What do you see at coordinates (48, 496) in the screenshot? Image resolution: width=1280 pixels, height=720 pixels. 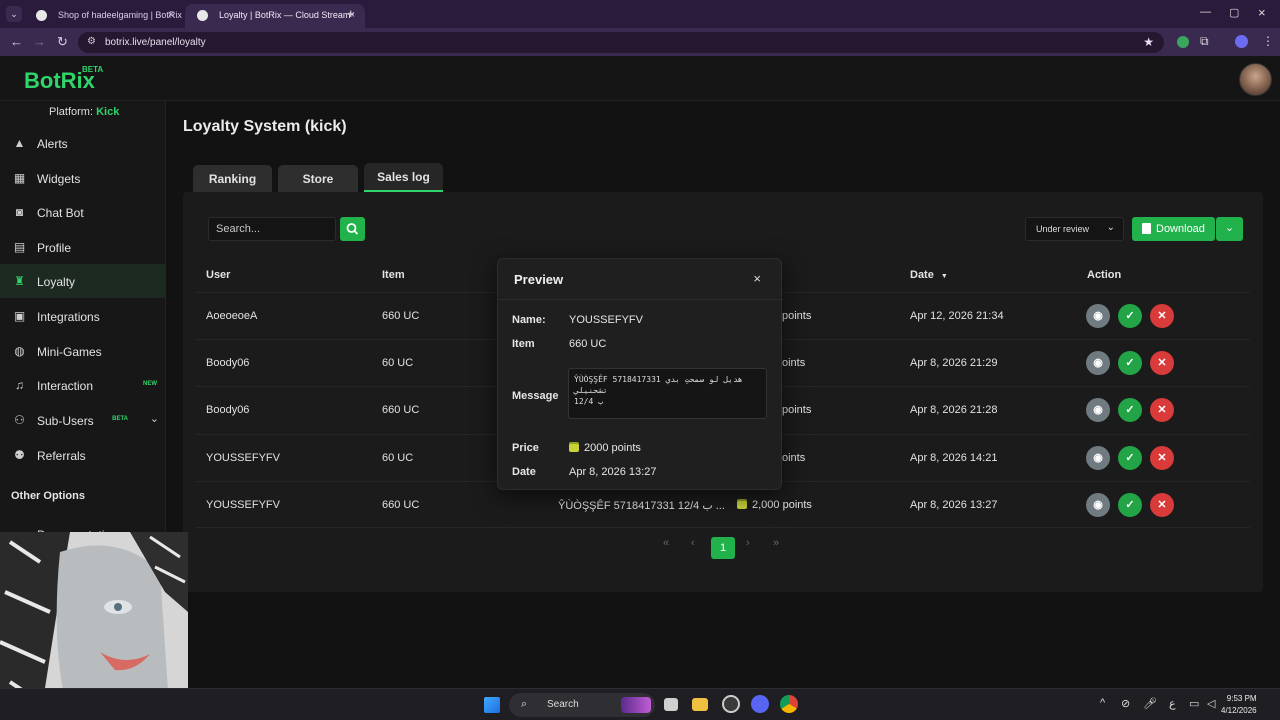 I see `other-options-heading: Other Options` at bounding box center [48, 496].